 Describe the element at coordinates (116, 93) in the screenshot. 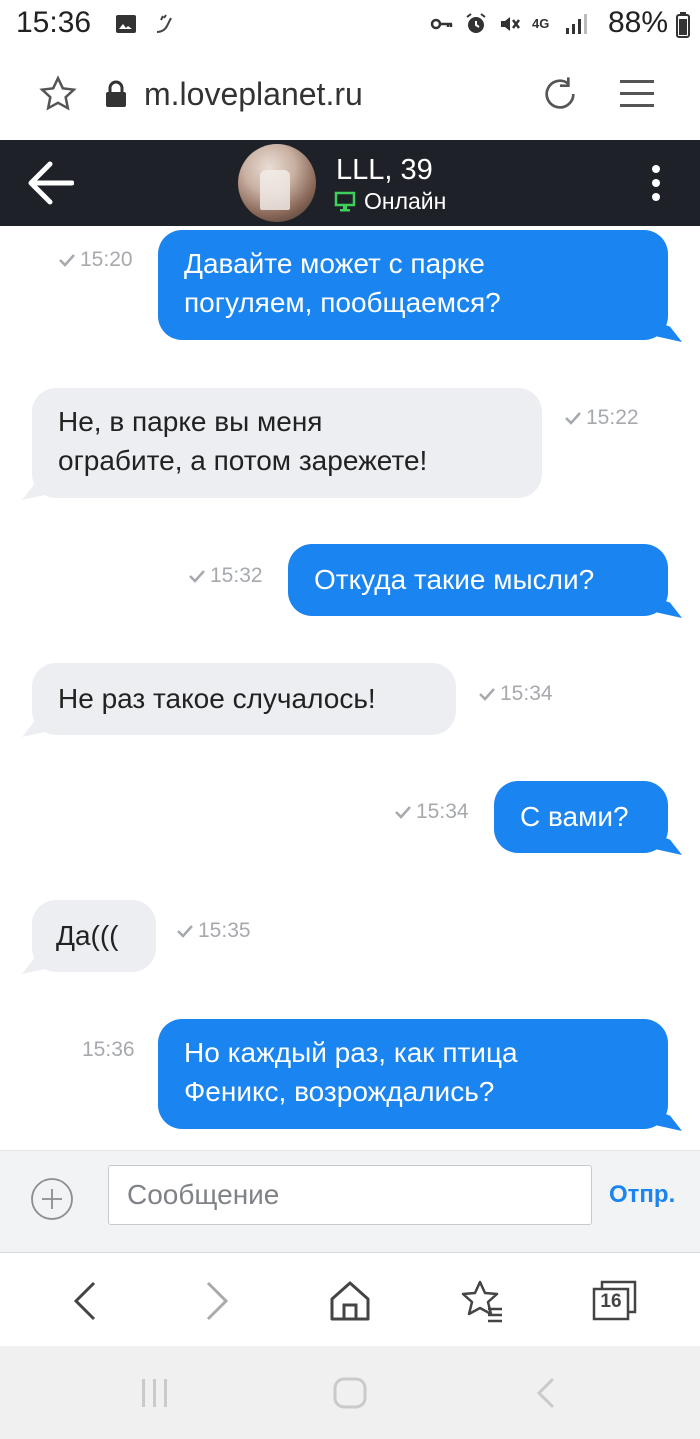

I see `lock-icon` at that location.